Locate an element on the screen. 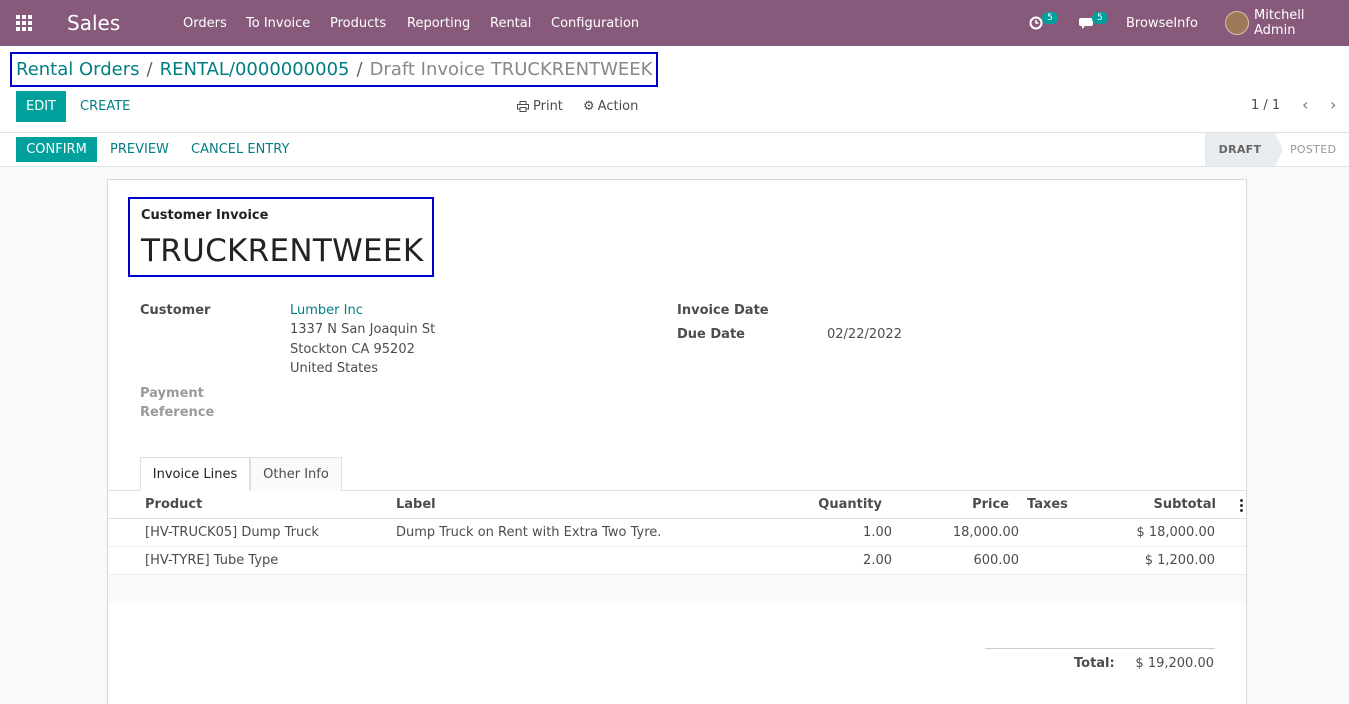 The image size is (1349, 704). activity-menu: 5 is located at coordinates (1044, 23).